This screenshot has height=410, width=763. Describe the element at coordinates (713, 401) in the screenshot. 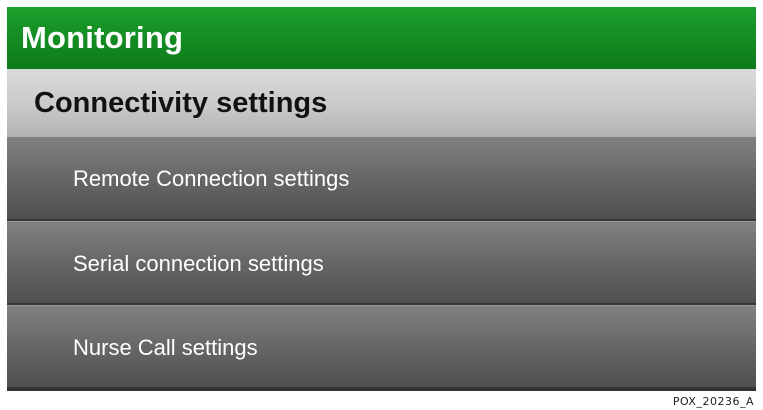

I see `figure-code: POX_20236_A` at that location.